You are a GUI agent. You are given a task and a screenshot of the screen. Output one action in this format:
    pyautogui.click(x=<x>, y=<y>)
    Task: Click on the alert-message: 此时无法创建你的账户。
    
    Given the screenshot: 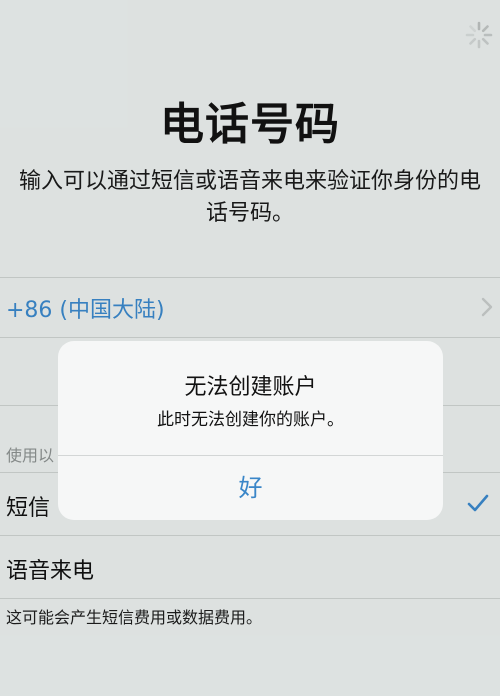 What is the action you would take?
    pyautogui.click(x=250, y=420)
    